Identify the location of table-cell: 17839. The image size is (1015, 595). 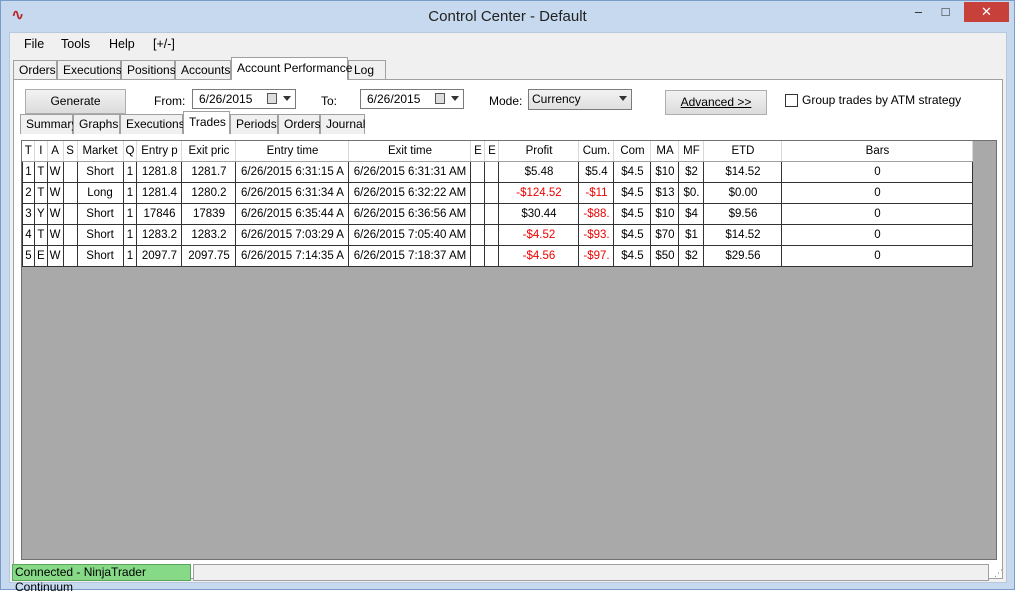
(209, 213).